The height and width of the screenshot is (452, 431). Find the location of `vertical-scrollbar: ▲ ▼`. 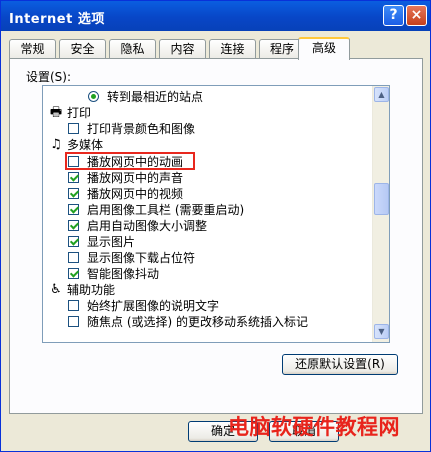

vertical-scrollbar: ▲ ▼ is located at coordinates (380, 214).